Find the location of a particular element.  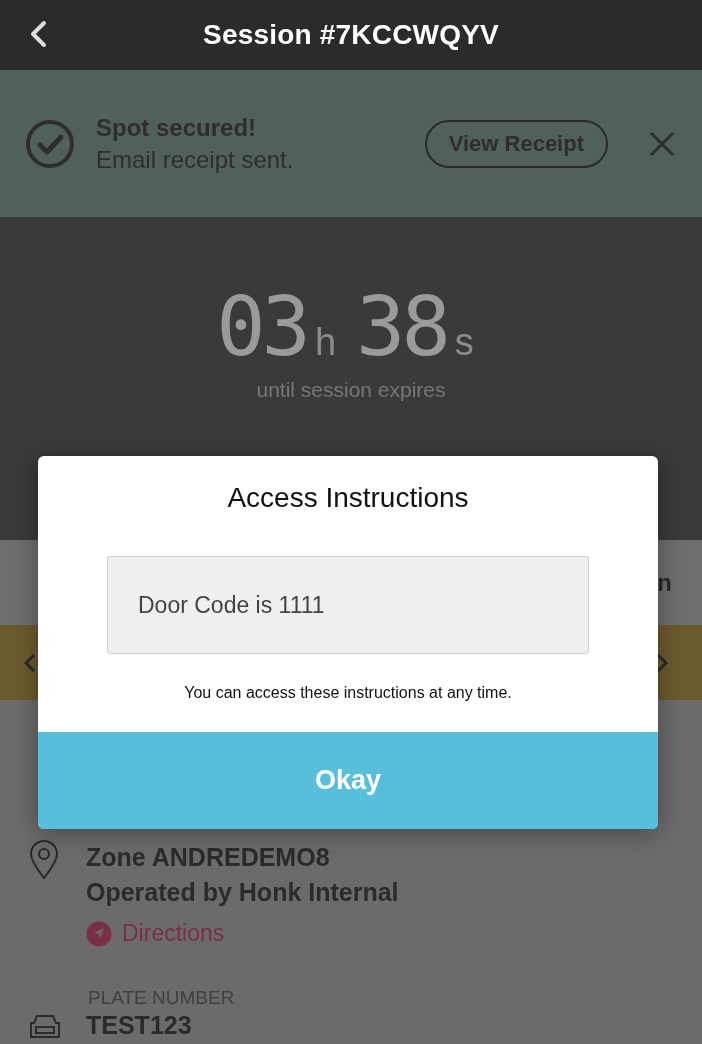

check-circle-icon is located at coordinates (50, 143).